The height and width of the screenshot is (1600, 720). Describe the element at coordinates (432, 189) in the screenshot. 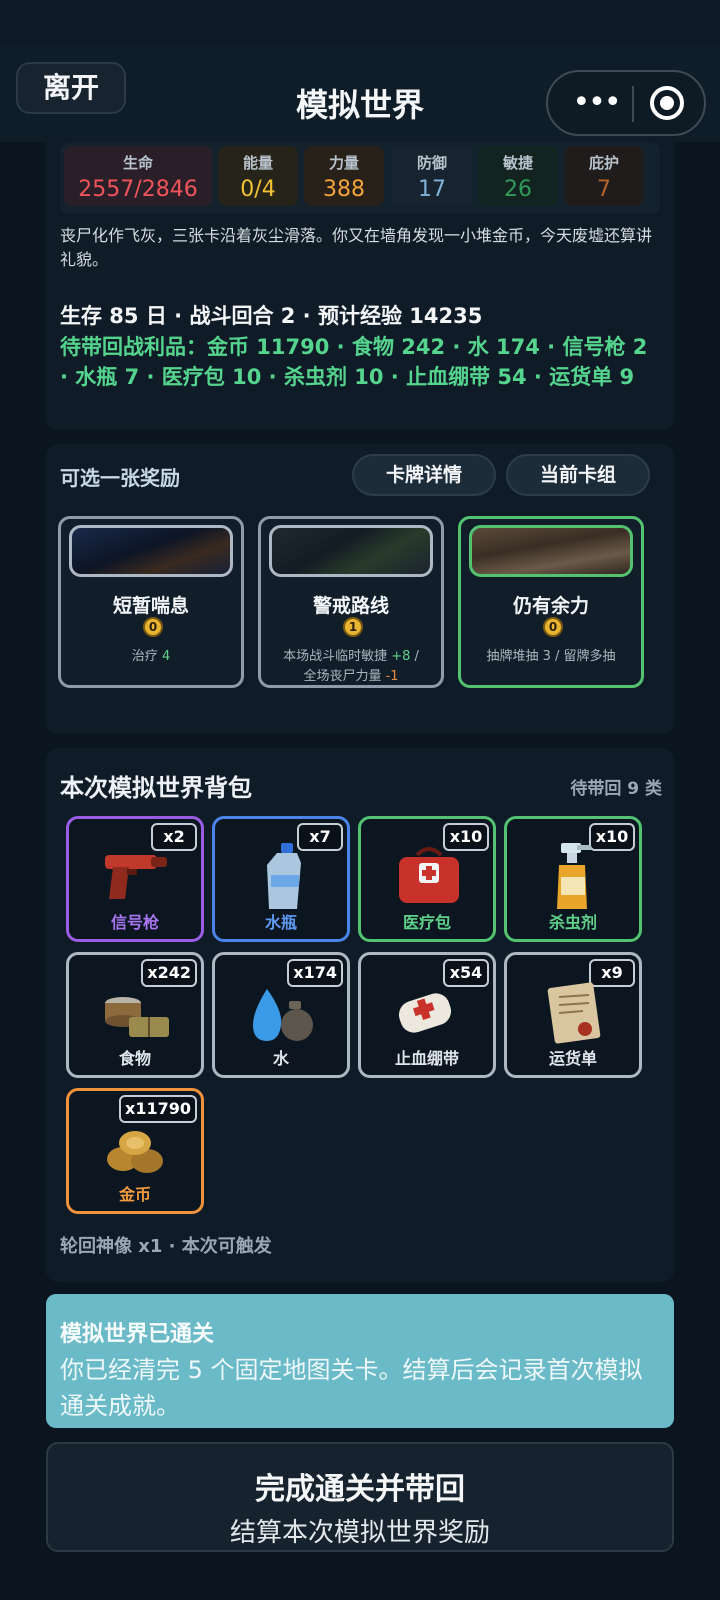

I see `stat-value: 17` at that location.